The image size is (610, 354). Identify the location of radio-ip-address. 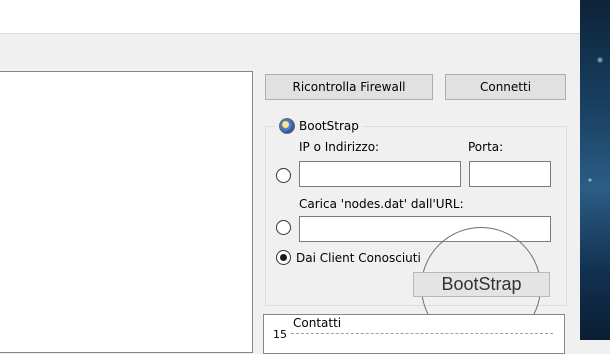
(283, 175).